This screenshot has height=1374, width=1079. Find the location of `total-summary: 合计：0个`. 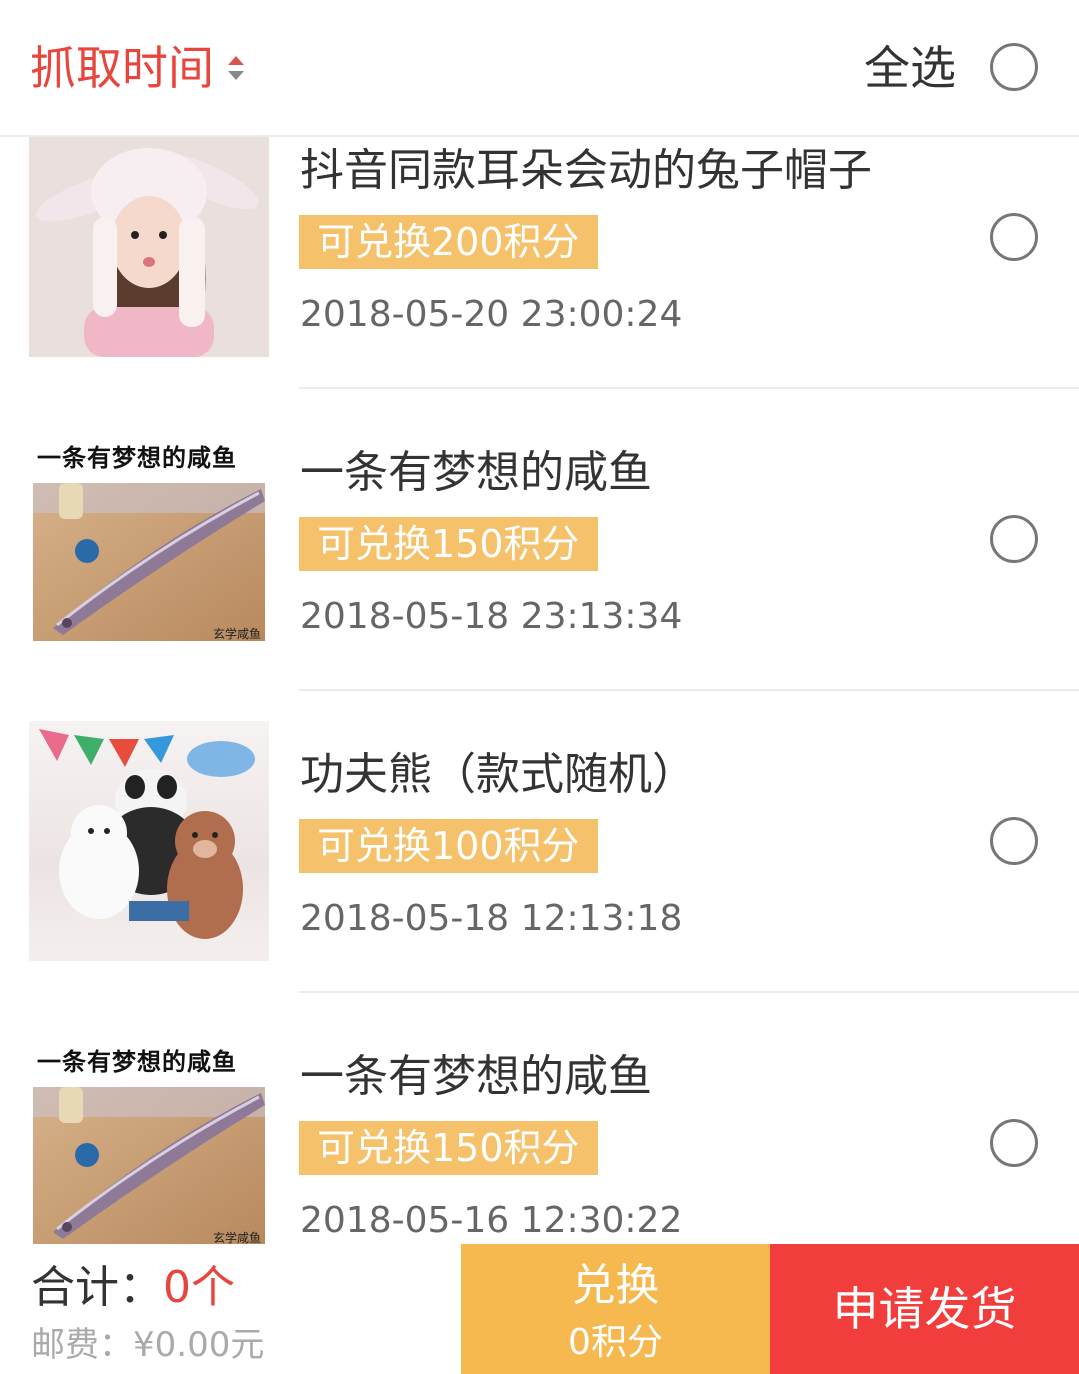

total-summary: 合计：0个 is located at coordinates (133, 1288).